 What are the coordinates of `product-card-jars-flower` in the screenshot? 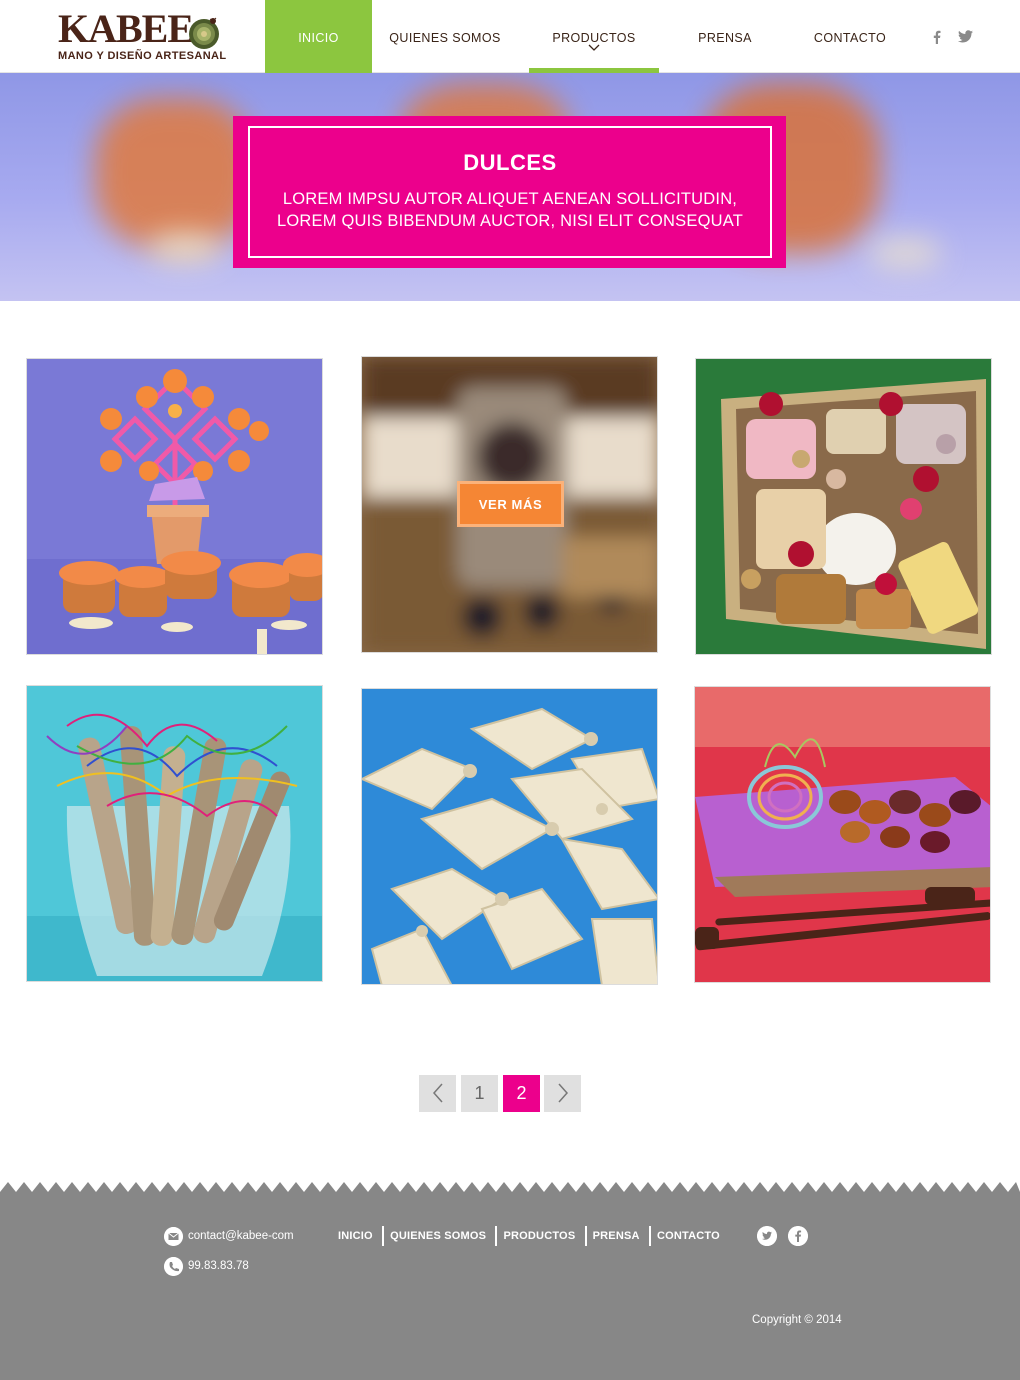 It's located at (174, 506).